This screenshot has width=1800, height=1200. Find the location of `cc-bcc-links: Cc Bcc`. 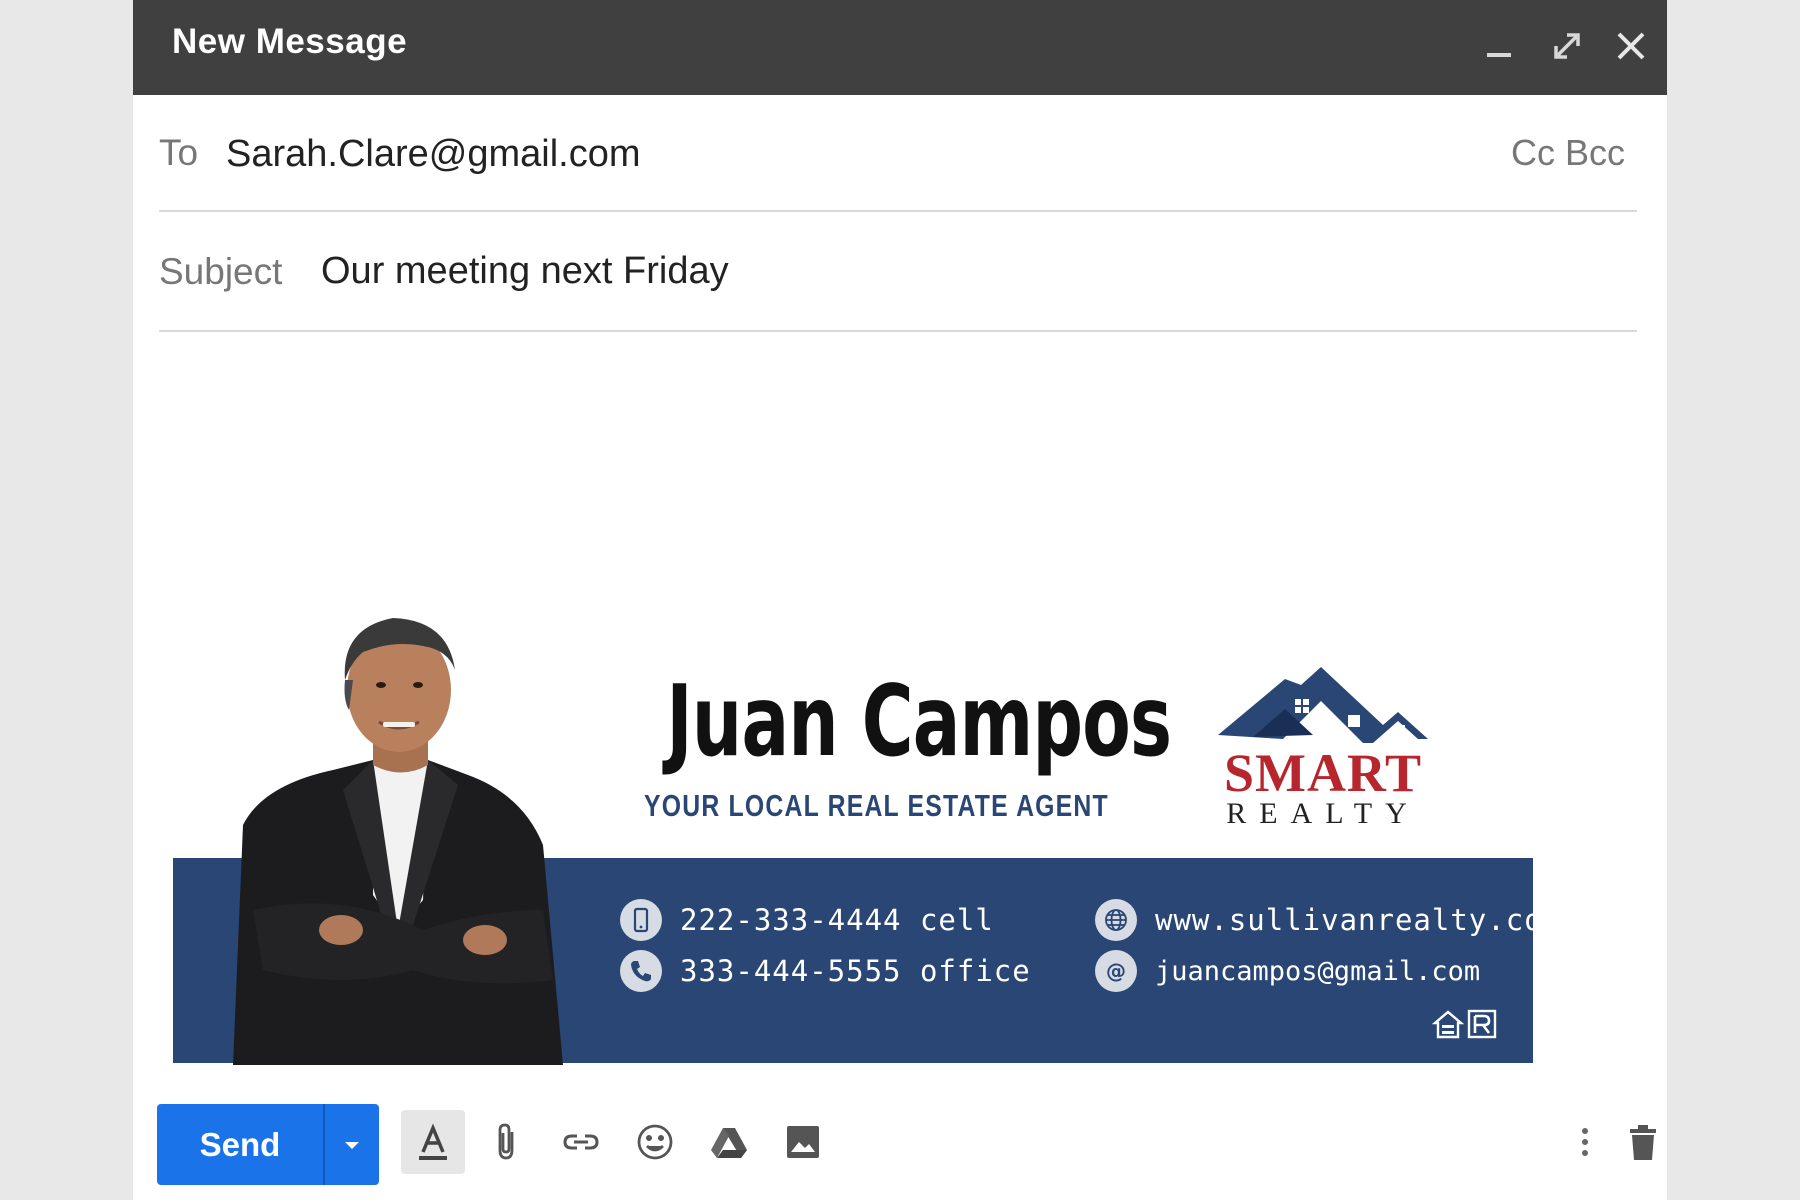

cc-bcc-links: Cc Bcc is located at coordinates (1568, 153).